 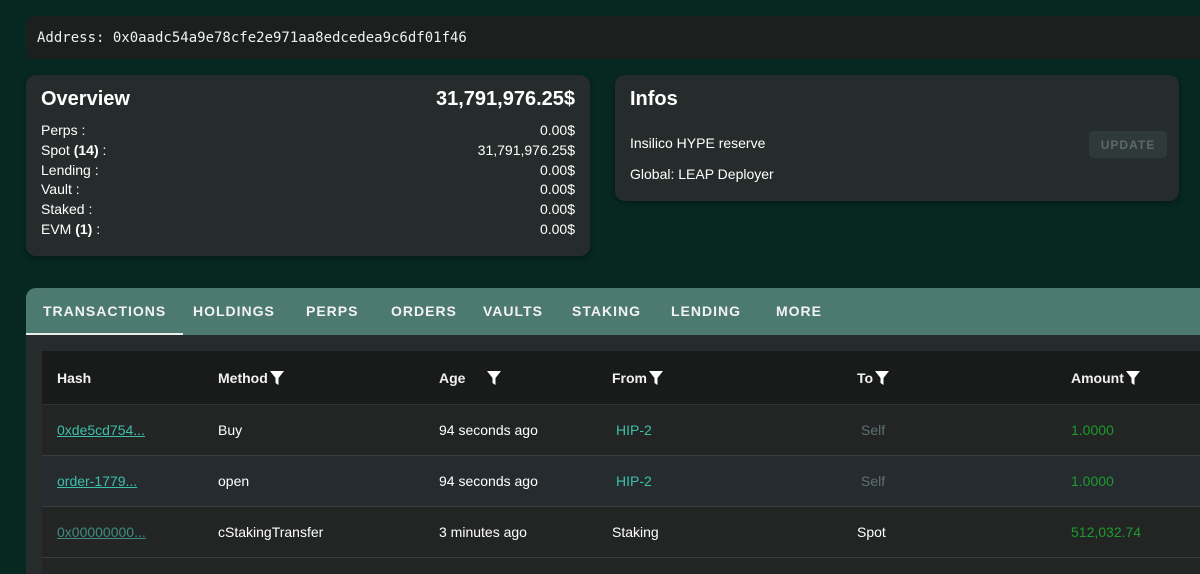 I want to click on header-from: From, so click(x=637, y=378).